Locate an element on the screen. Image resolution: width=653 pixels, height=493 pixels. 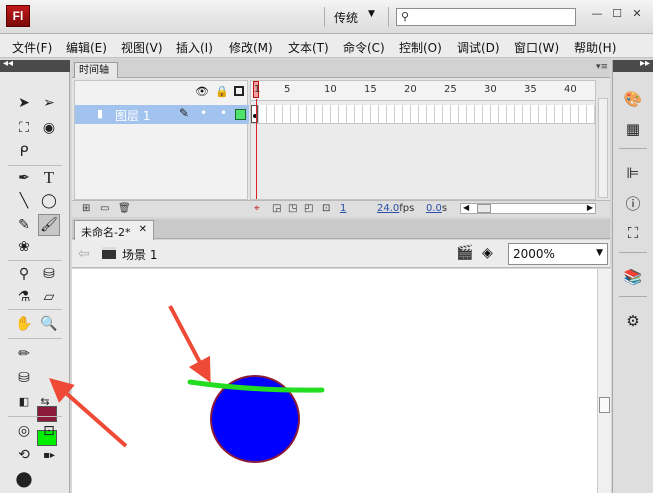
document-tabs: 未命名-2* ✕ is located at coordinates (341, 229).